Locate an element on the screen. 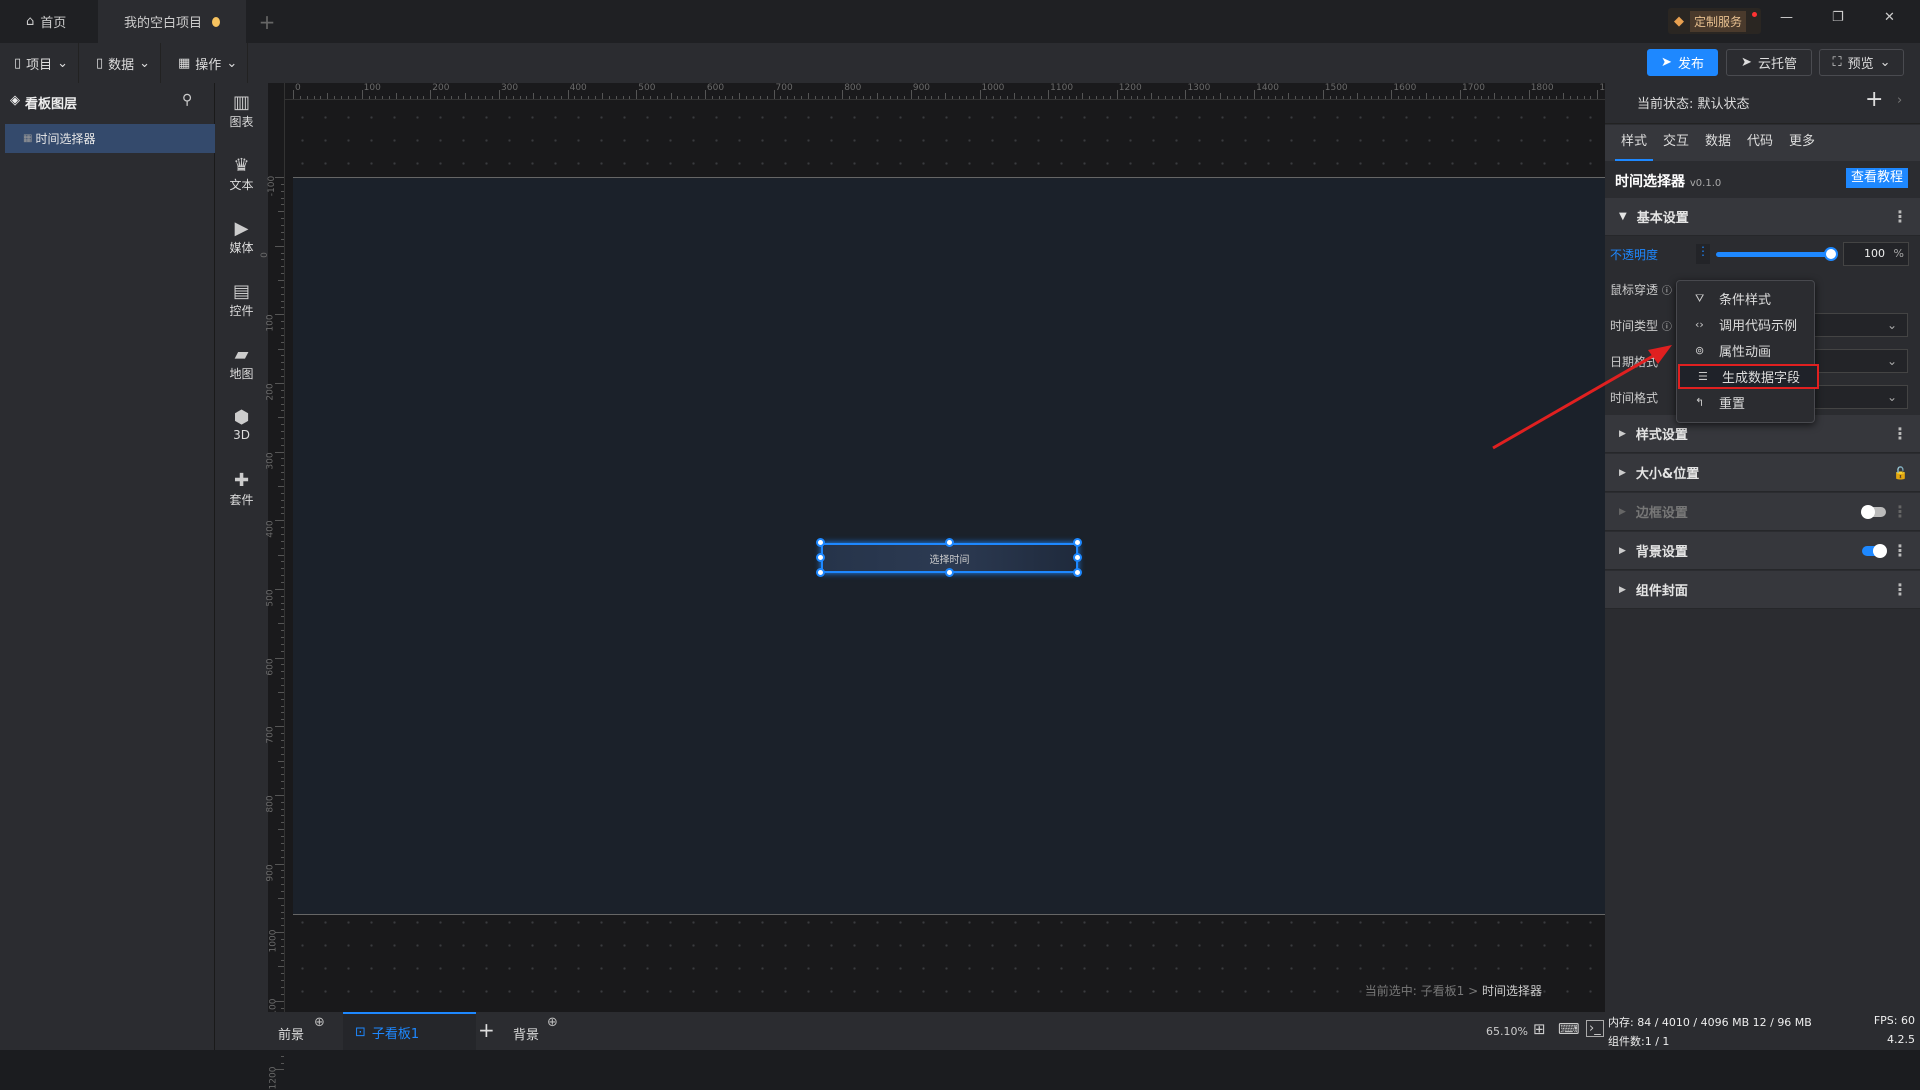 The width and height of the screenshot is (1920, 1090). close-button: ✕ is located at coordinates (1889, 17).